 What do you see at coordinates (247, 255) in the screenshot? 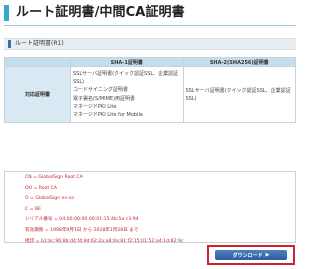
I see `download-label: ダウンロード` at bounding box center [247, 255].